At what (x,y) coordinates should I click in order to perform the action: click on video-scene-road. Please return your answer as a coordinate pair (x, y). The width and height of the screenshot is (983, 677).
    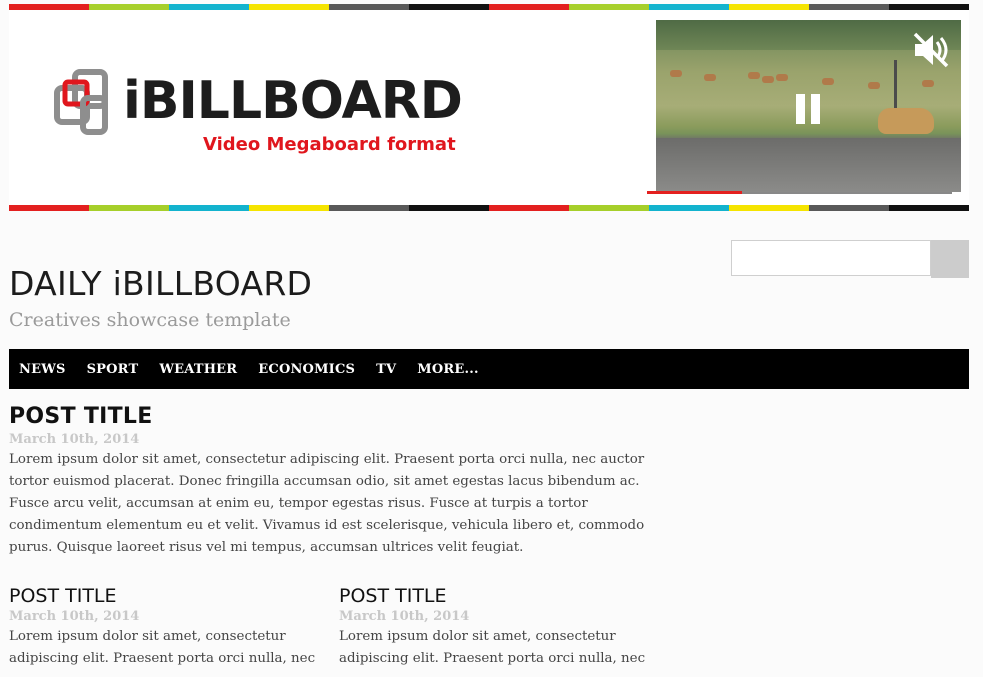
    Looking at the image, I should click on (808, 165).